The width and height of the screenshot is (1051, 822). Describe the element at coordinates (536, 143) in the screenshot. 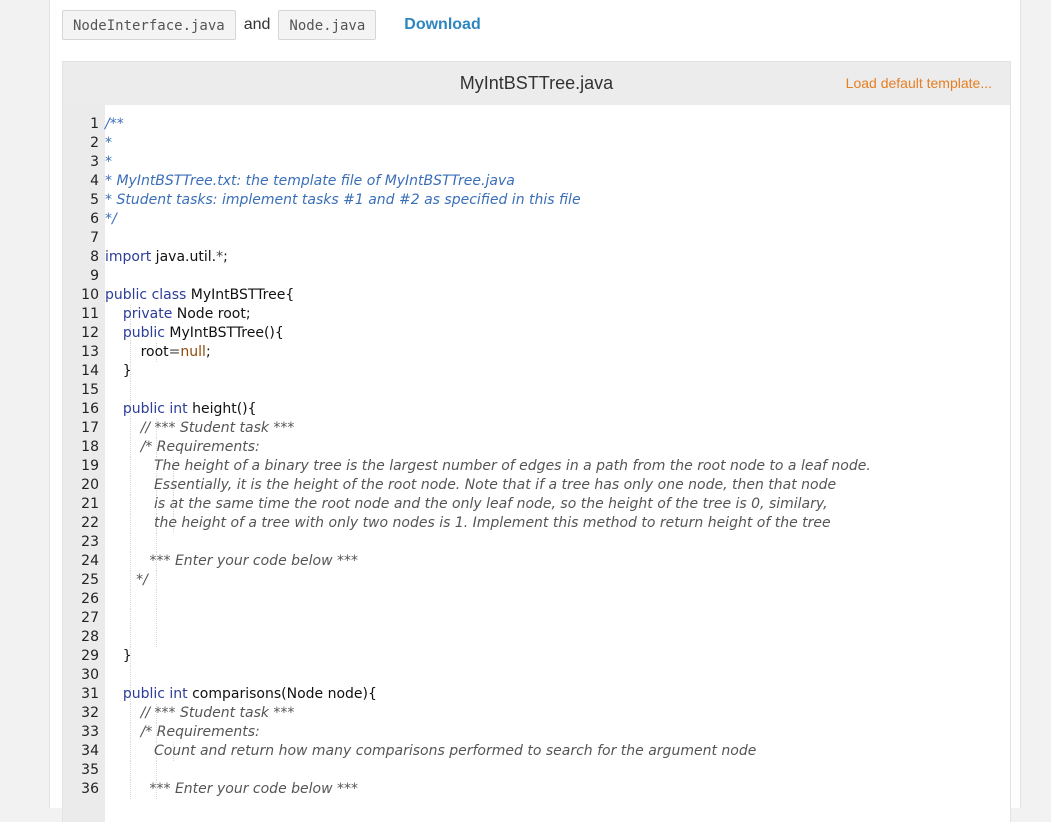

I see `code-line: 2 *` at that location.